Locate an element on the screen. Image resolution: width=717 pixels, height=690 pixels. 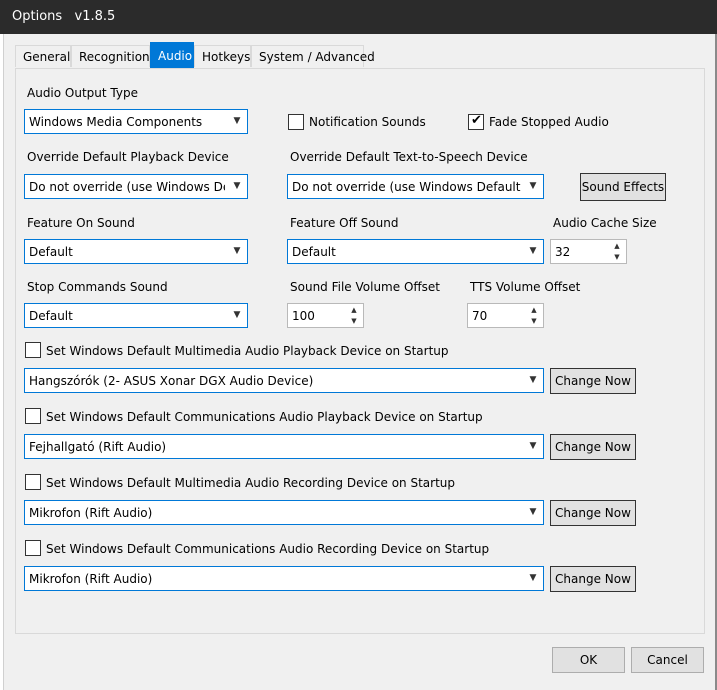
title-bar: Options v1.8.5 is located at coordinates (358, 17).